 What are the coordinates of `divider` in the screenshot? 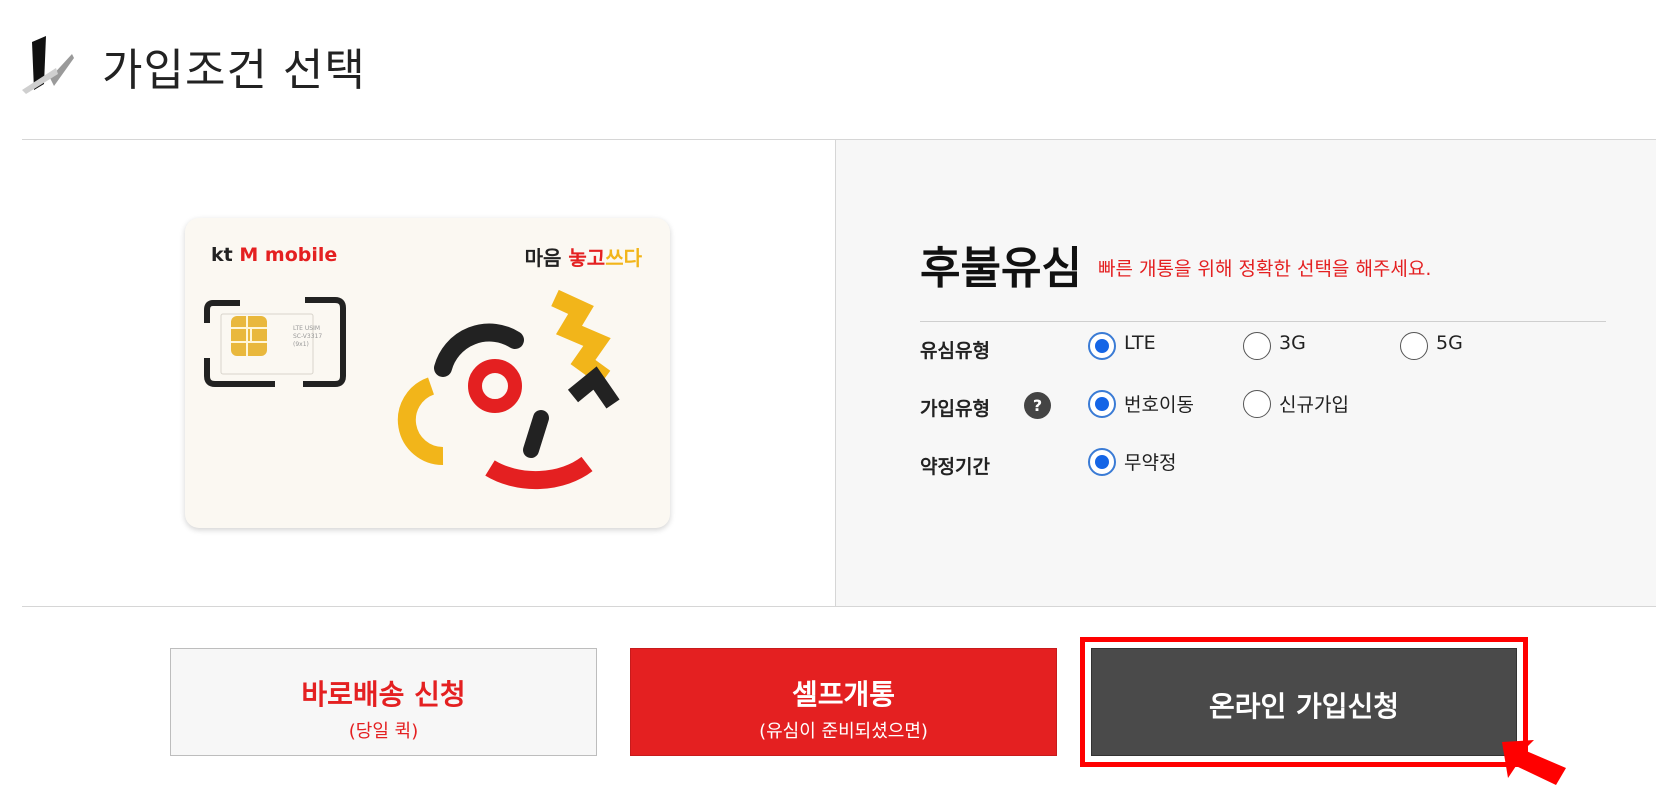 It's located at (1263, 321).